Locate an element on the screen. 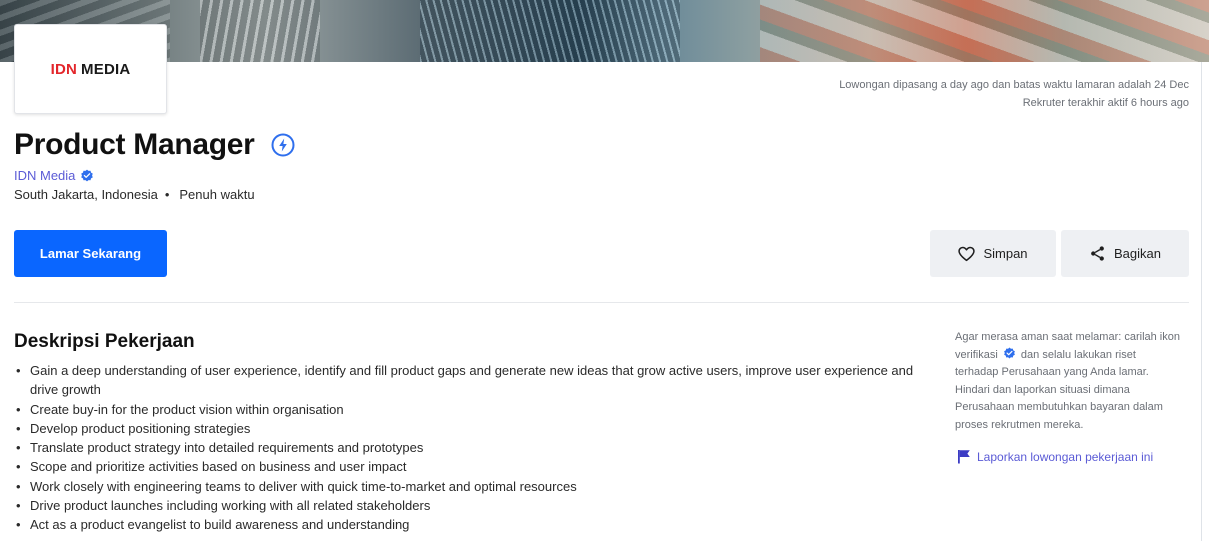 The image size is (1209, 541). share-button: Bagikan is located at coordinates (1125, 253).